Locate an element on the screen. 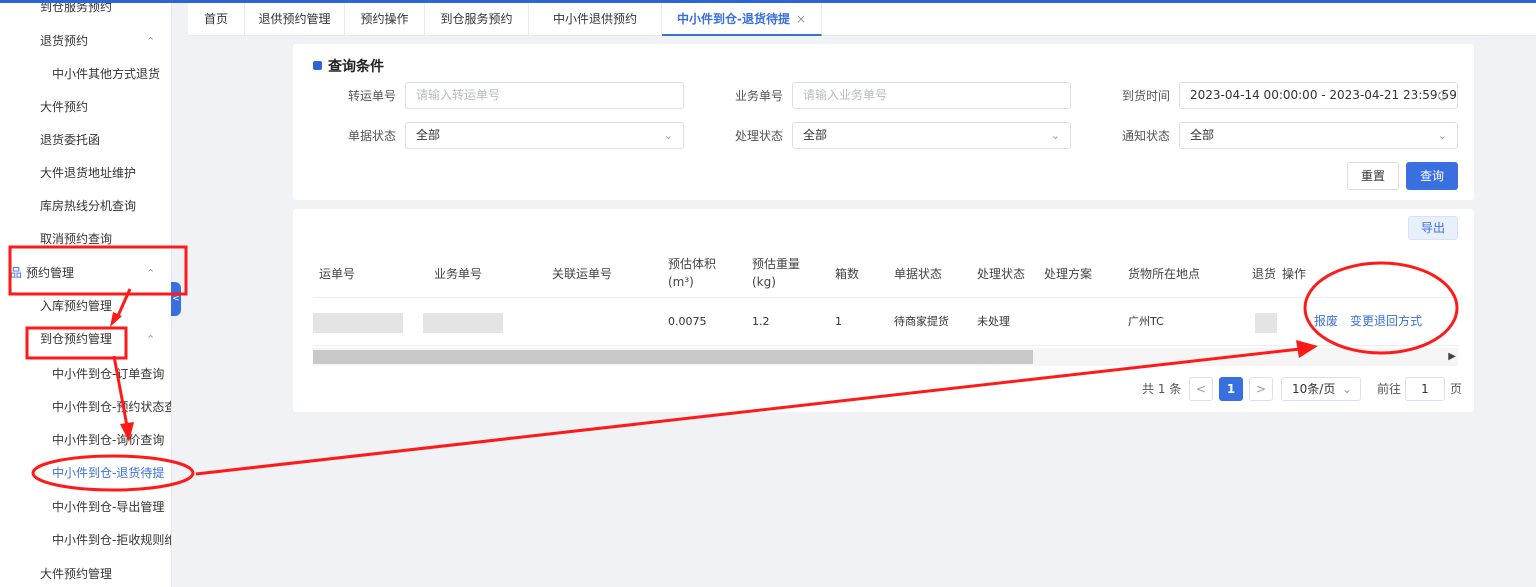  sidebar-collapse-button: < is located at coordinates (176, 299).